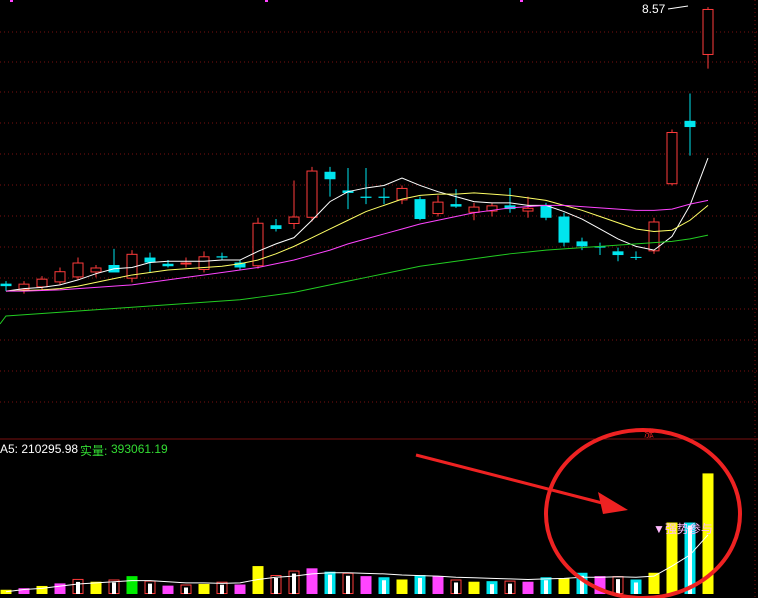 The width and height of the screenshot is (758, 598). I want to click on ma5-volume-label: A5: 210295.98, so click(39, 449).